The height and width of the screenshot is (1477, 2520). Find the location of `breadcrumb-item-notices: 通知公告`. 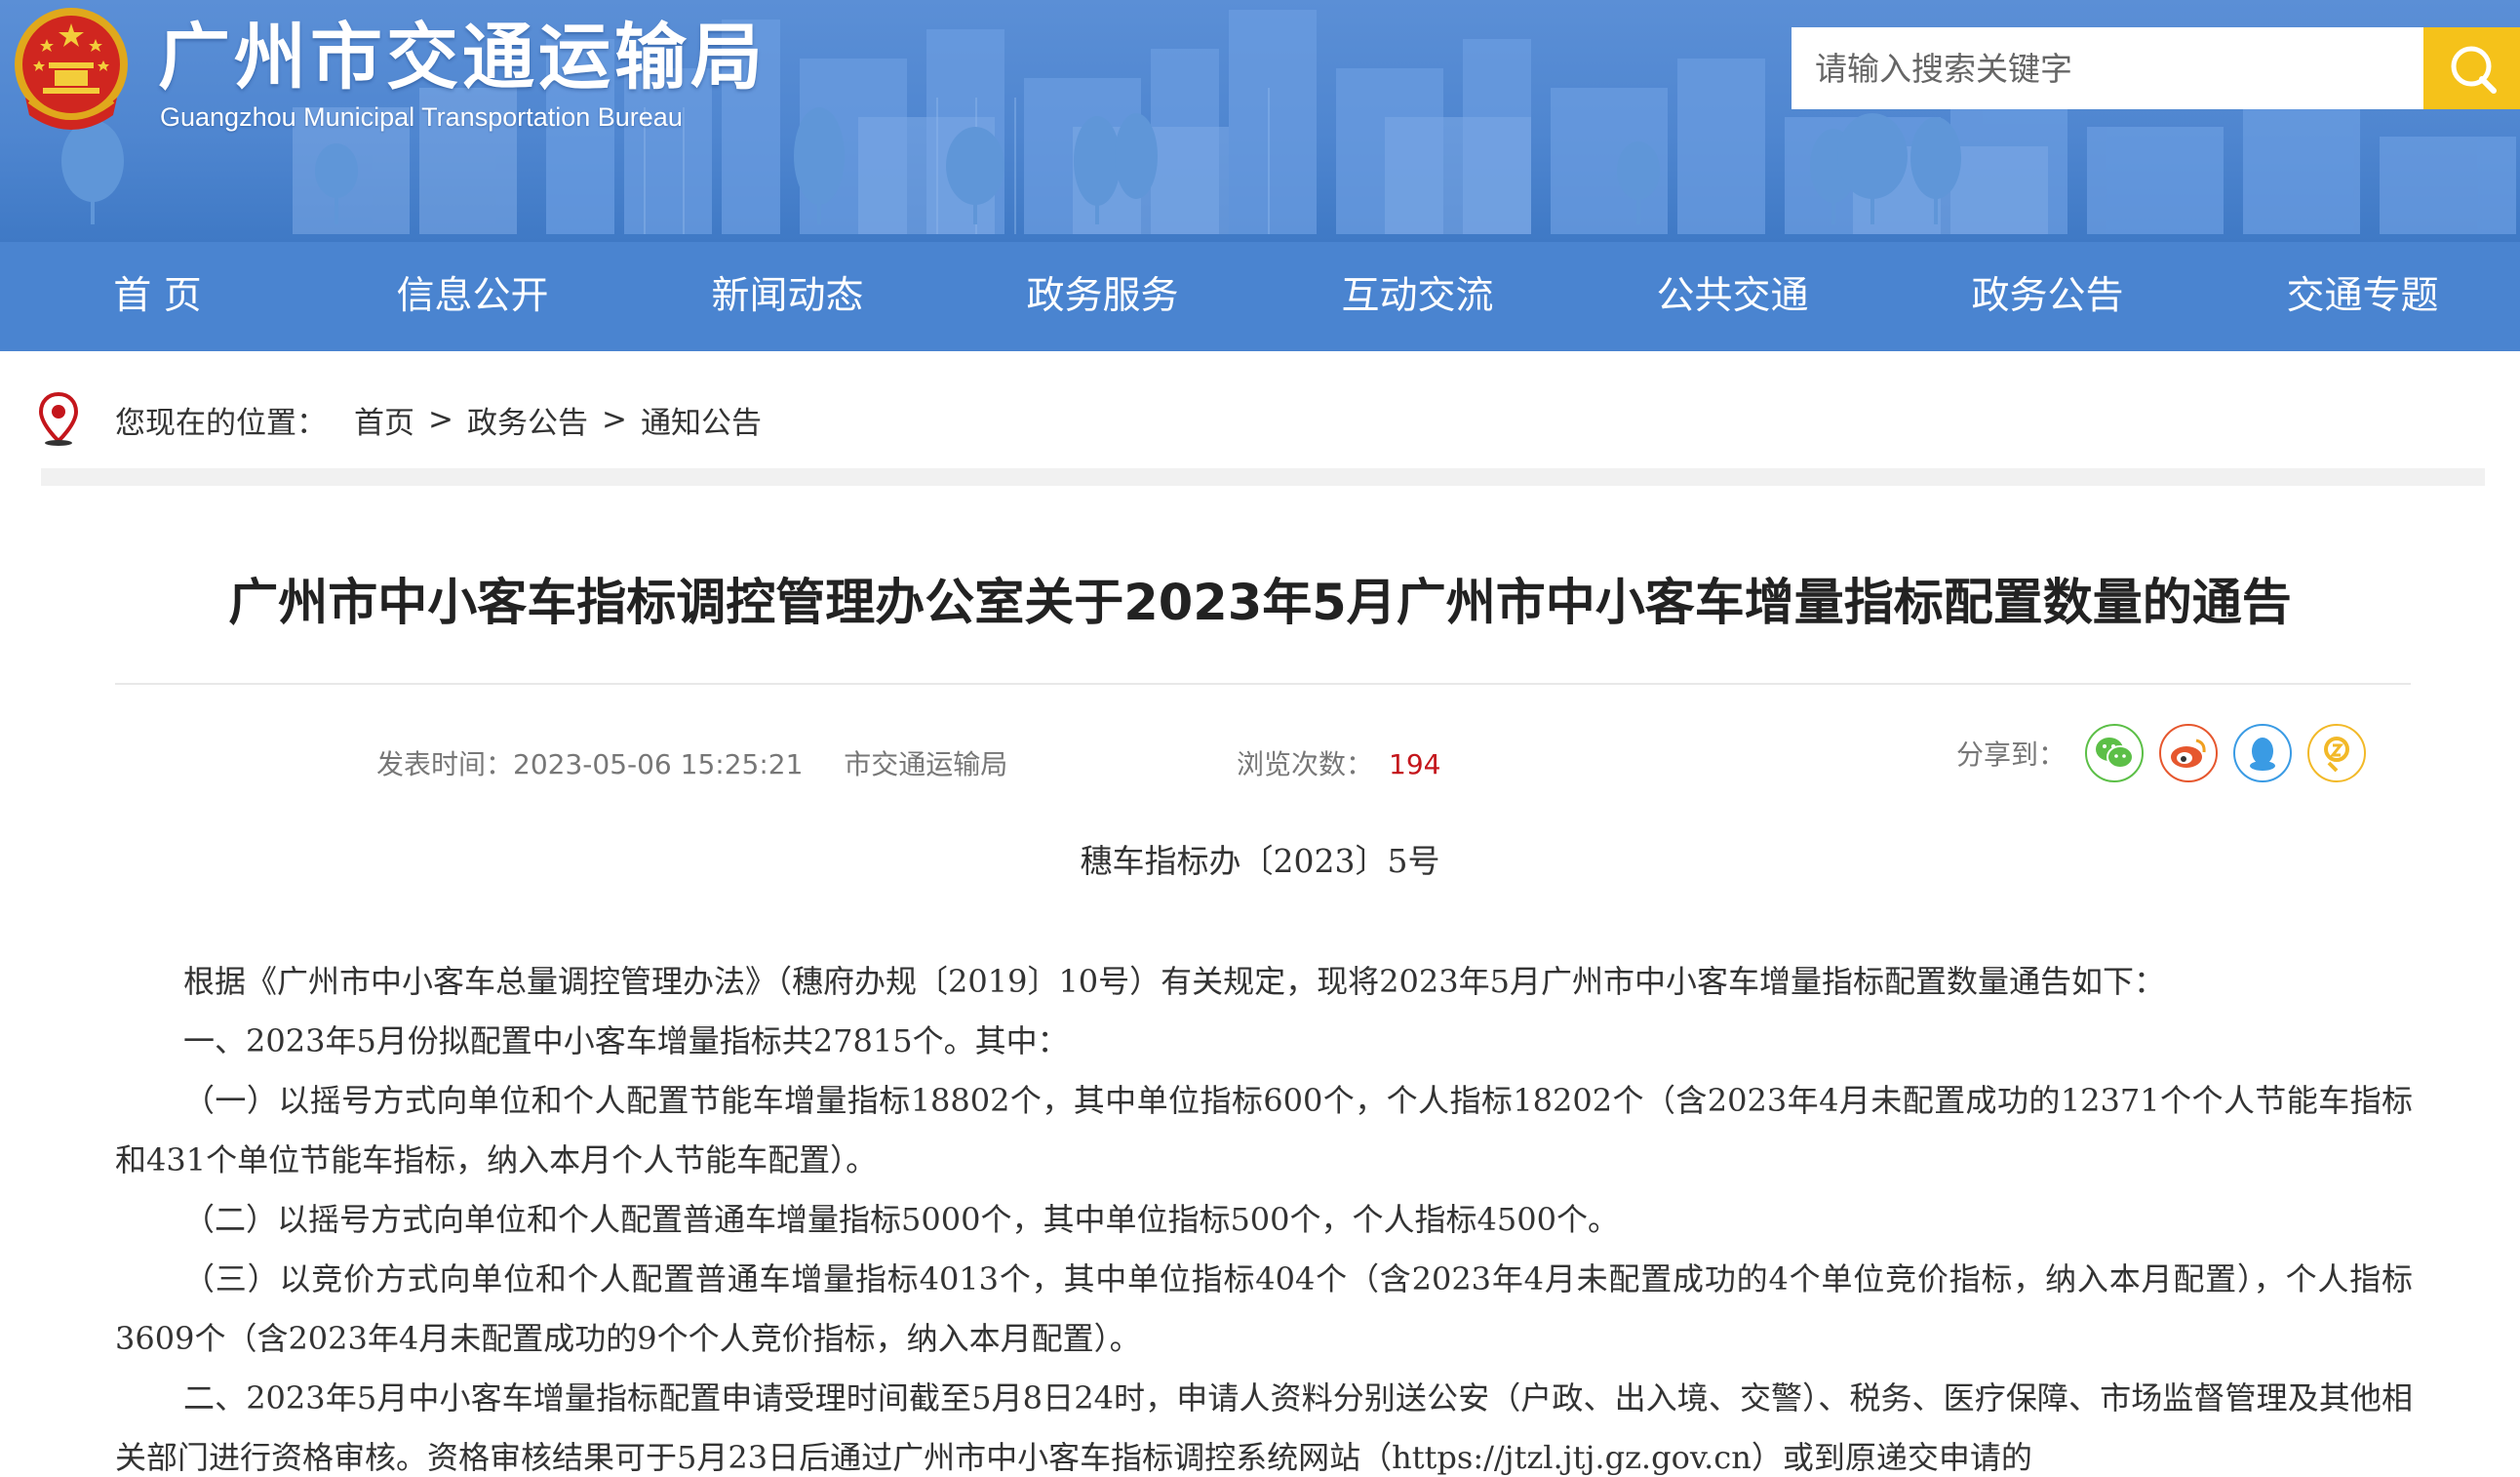

breadcrumb-item-notices: 通知公告 is located at coordinates (701, 420).